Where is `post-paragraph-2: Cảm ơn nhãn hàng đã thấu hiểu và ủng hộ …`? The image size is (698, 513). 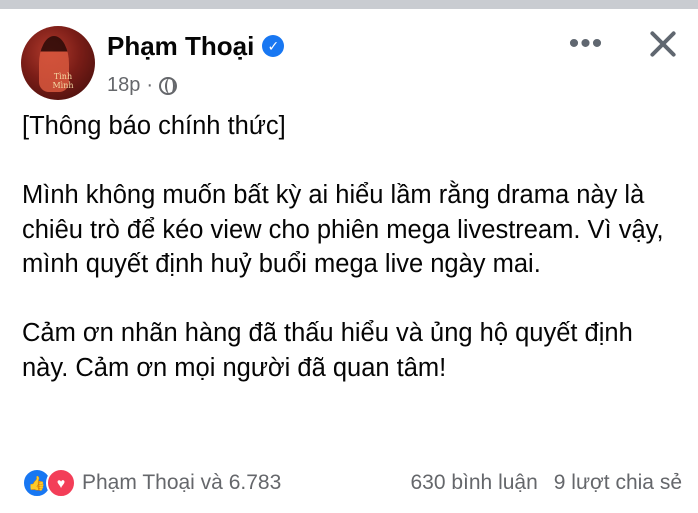 post-paragraph-2: Cảm ơn nhãn hàng đã thấu hiểu và ủng hộ … is located at coordinates (327, 350).